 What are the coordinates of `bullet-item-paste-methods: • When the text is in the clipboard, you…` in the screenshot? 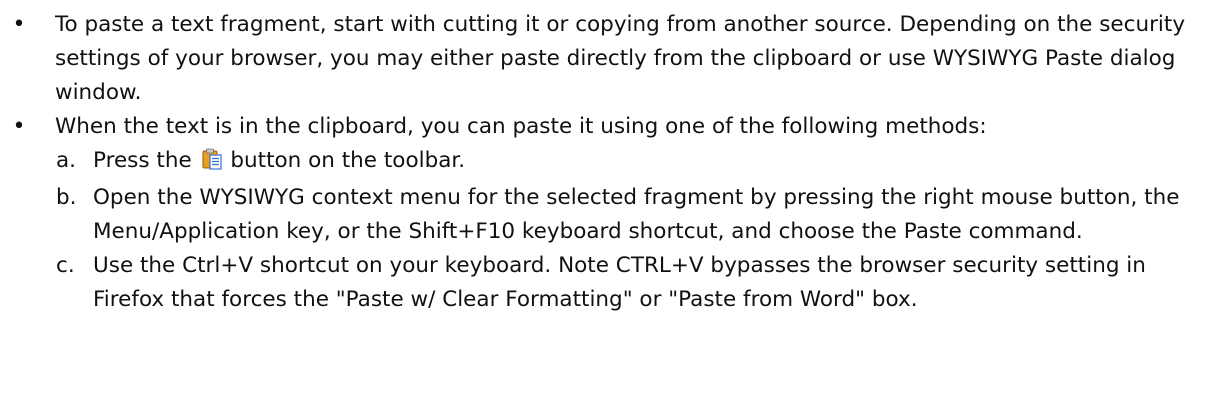 It's located at (607, 127).